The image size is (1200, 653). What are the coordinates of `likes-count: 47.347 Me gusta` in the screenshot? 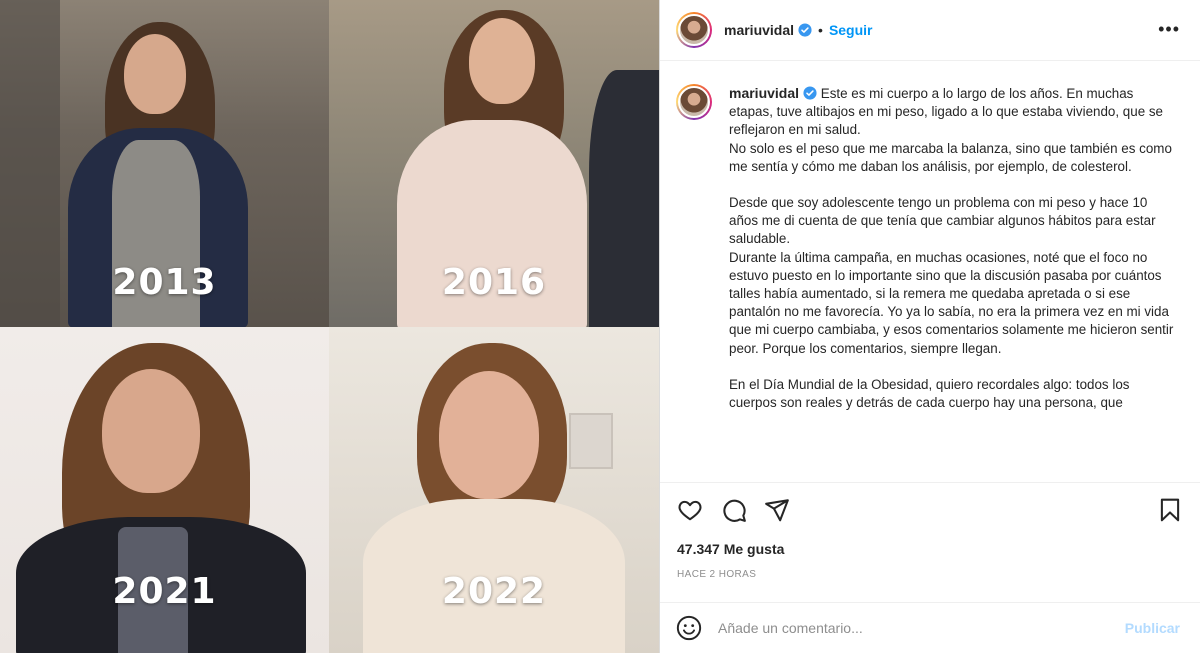 It's located at (730, 549).